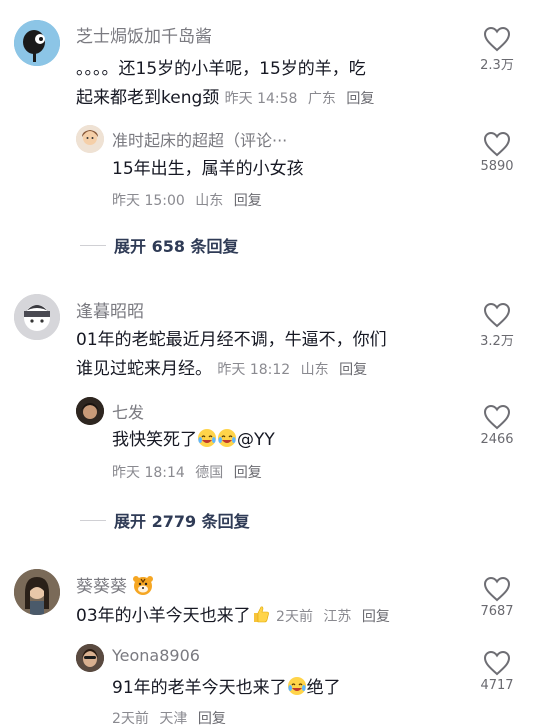  I want to click on comment-time: 2天前, so click(294, 617).